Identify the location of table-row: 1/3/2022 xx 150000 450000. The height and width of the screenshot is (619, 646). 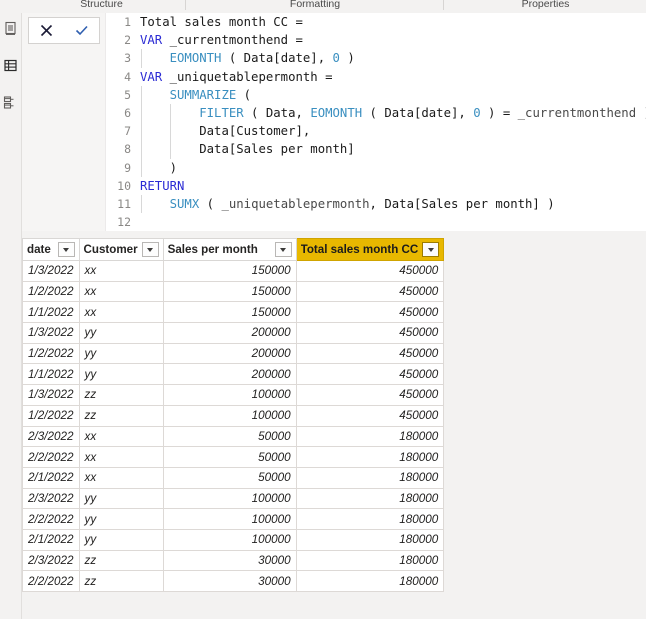
(233, 271).